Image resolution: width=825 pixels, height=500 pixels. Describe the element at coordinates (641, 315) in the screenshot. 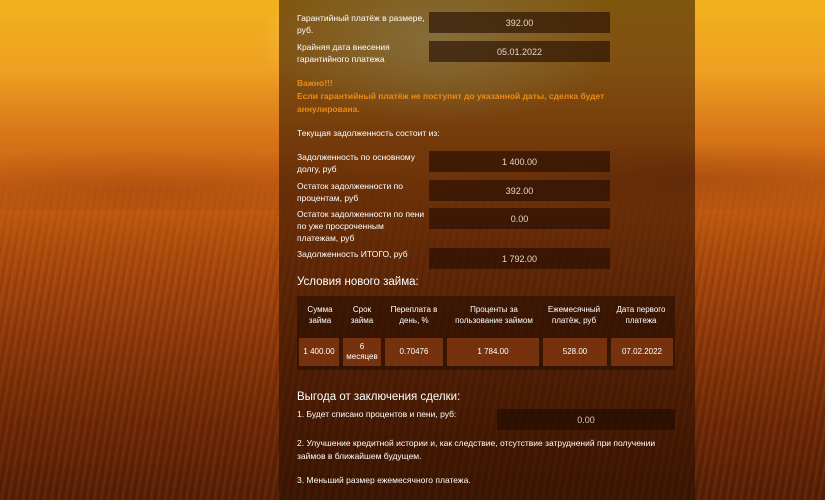

I see `table-header-first-date: Дата первого платежа` at that location.